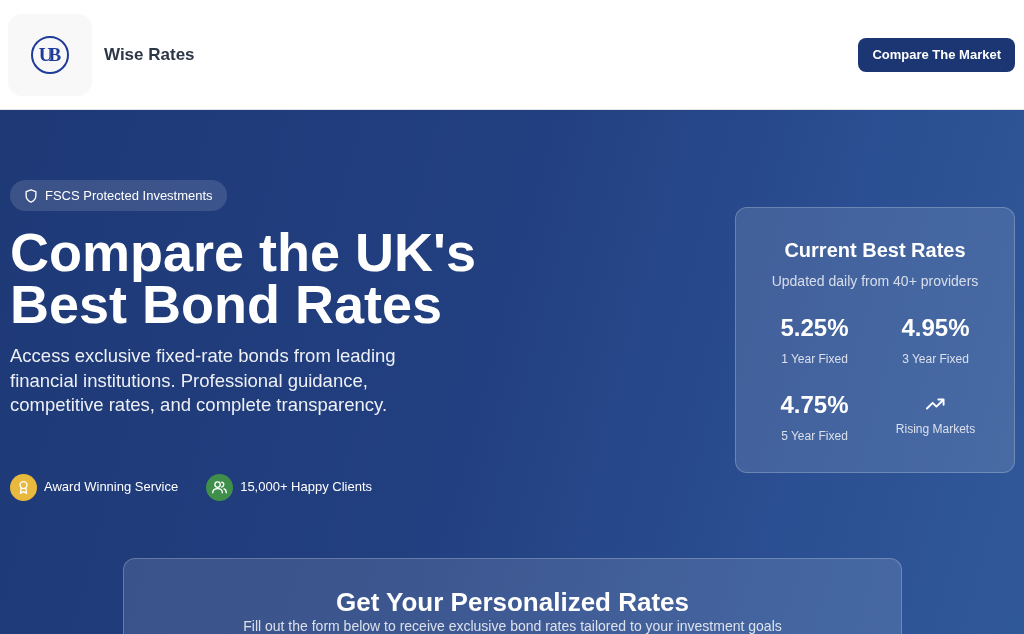  Describe the element at coordinates (935, 328) in the screenshot. I see `rate-value: 4.95%` at that location.